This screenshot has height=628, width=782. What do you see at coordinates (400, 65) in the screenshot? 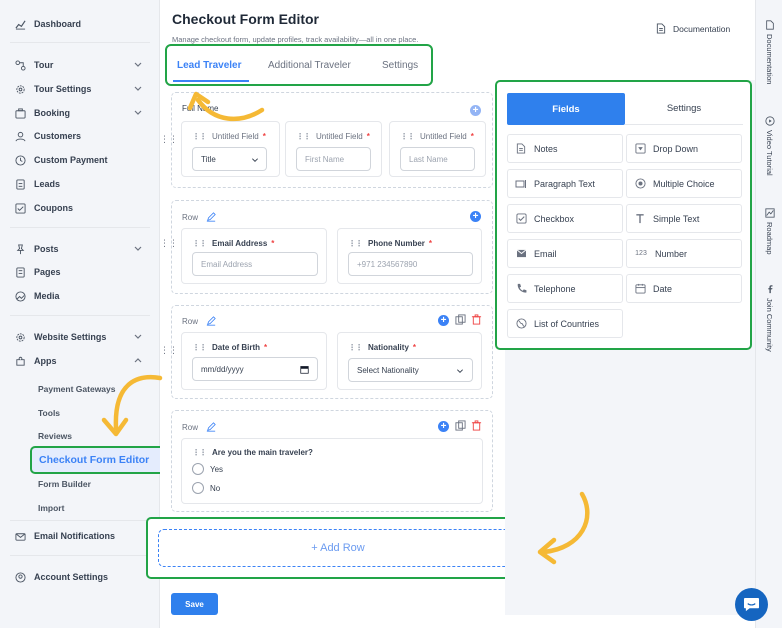
I see `tab-settings: Settings` at bounding box center [400, 65].